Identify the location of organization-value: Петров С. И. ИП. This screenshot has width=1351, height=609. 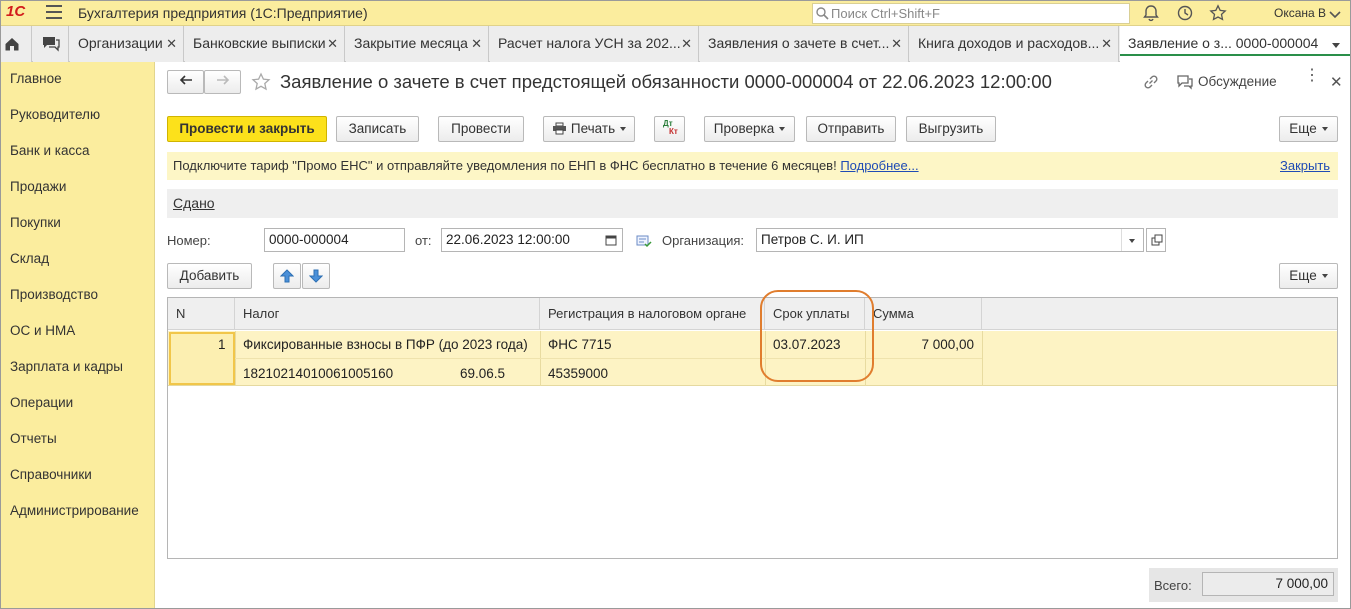
(812, 239).